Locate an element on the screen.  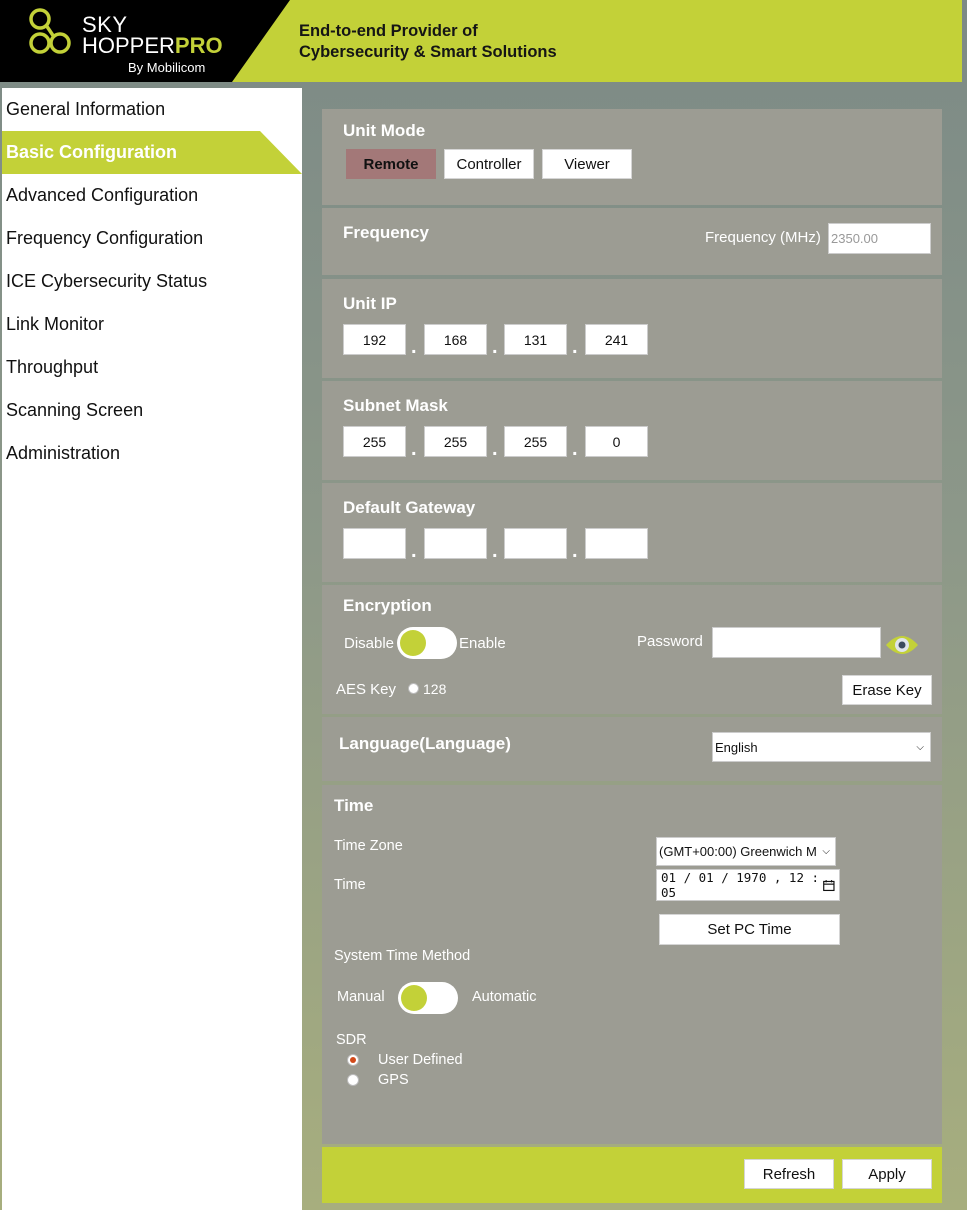
unit-mode-title: Unit Mode is located at coordinates (384, 130).